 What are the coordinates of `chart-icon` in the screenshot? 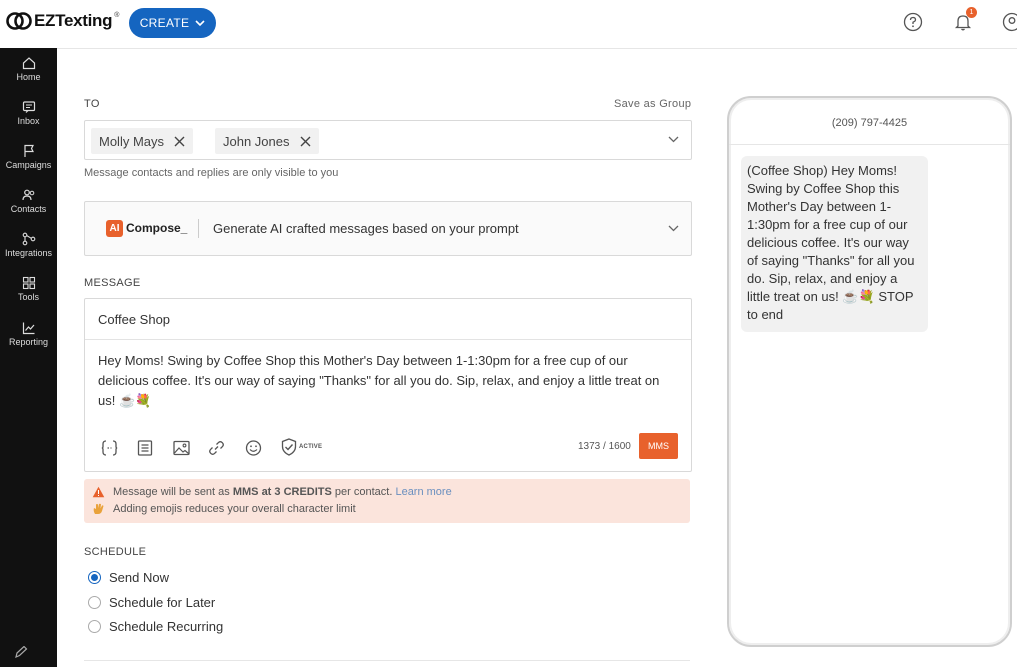 It's located at (28, 328).